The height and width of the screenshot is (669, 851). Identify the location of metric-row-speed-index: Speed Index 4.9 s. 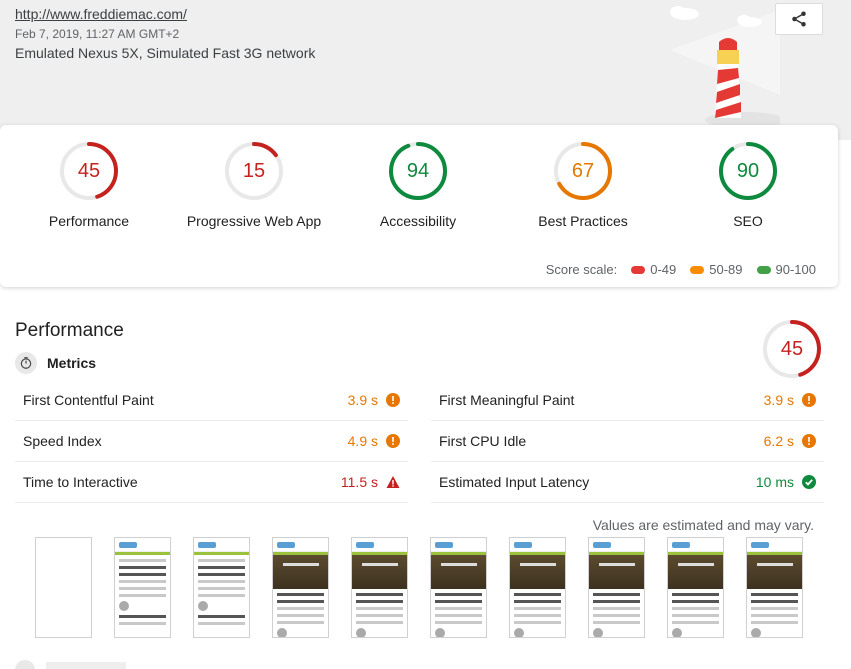
(211, 441).